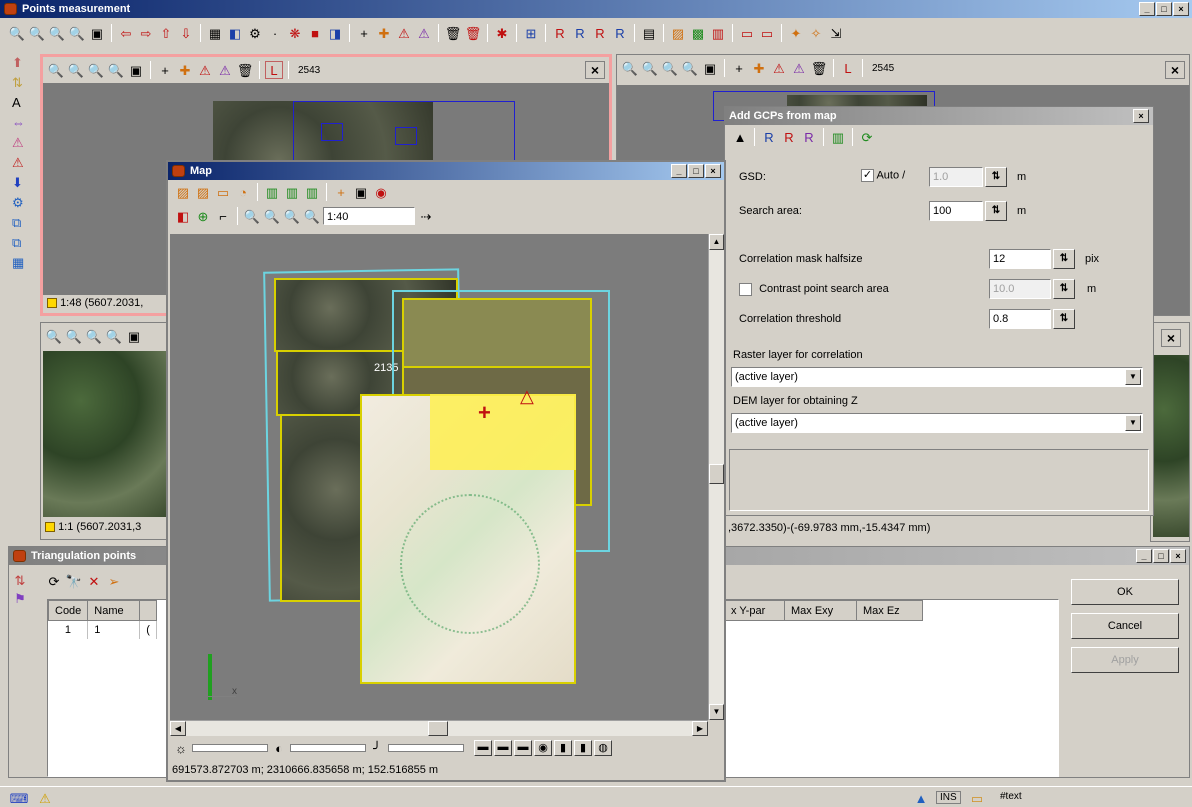  I want to click on contrast-checkbox: Contrast point search area, so click(814, 289).